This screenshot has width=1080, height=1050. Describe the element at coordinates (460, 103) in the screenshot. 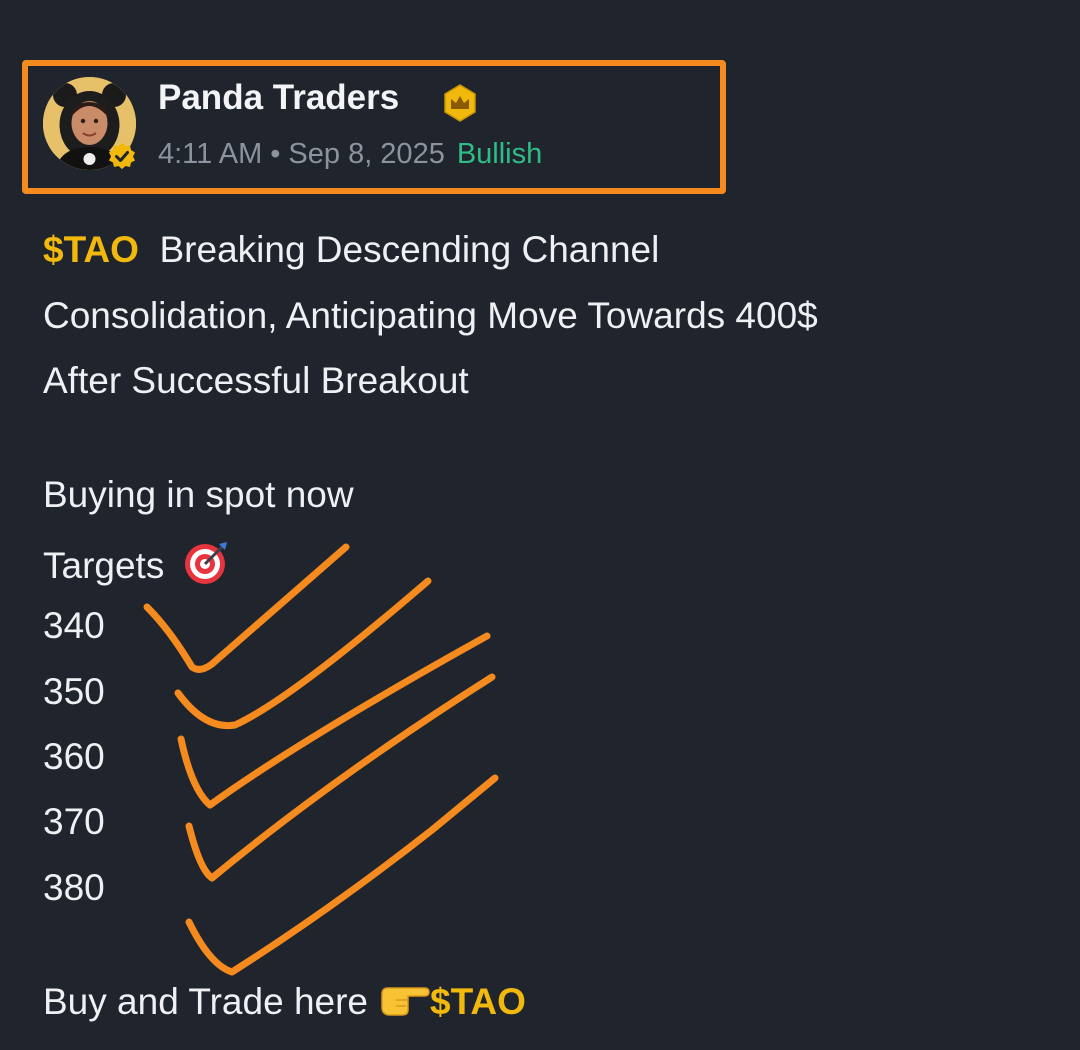

I see `crown-badge-icon` at that location.